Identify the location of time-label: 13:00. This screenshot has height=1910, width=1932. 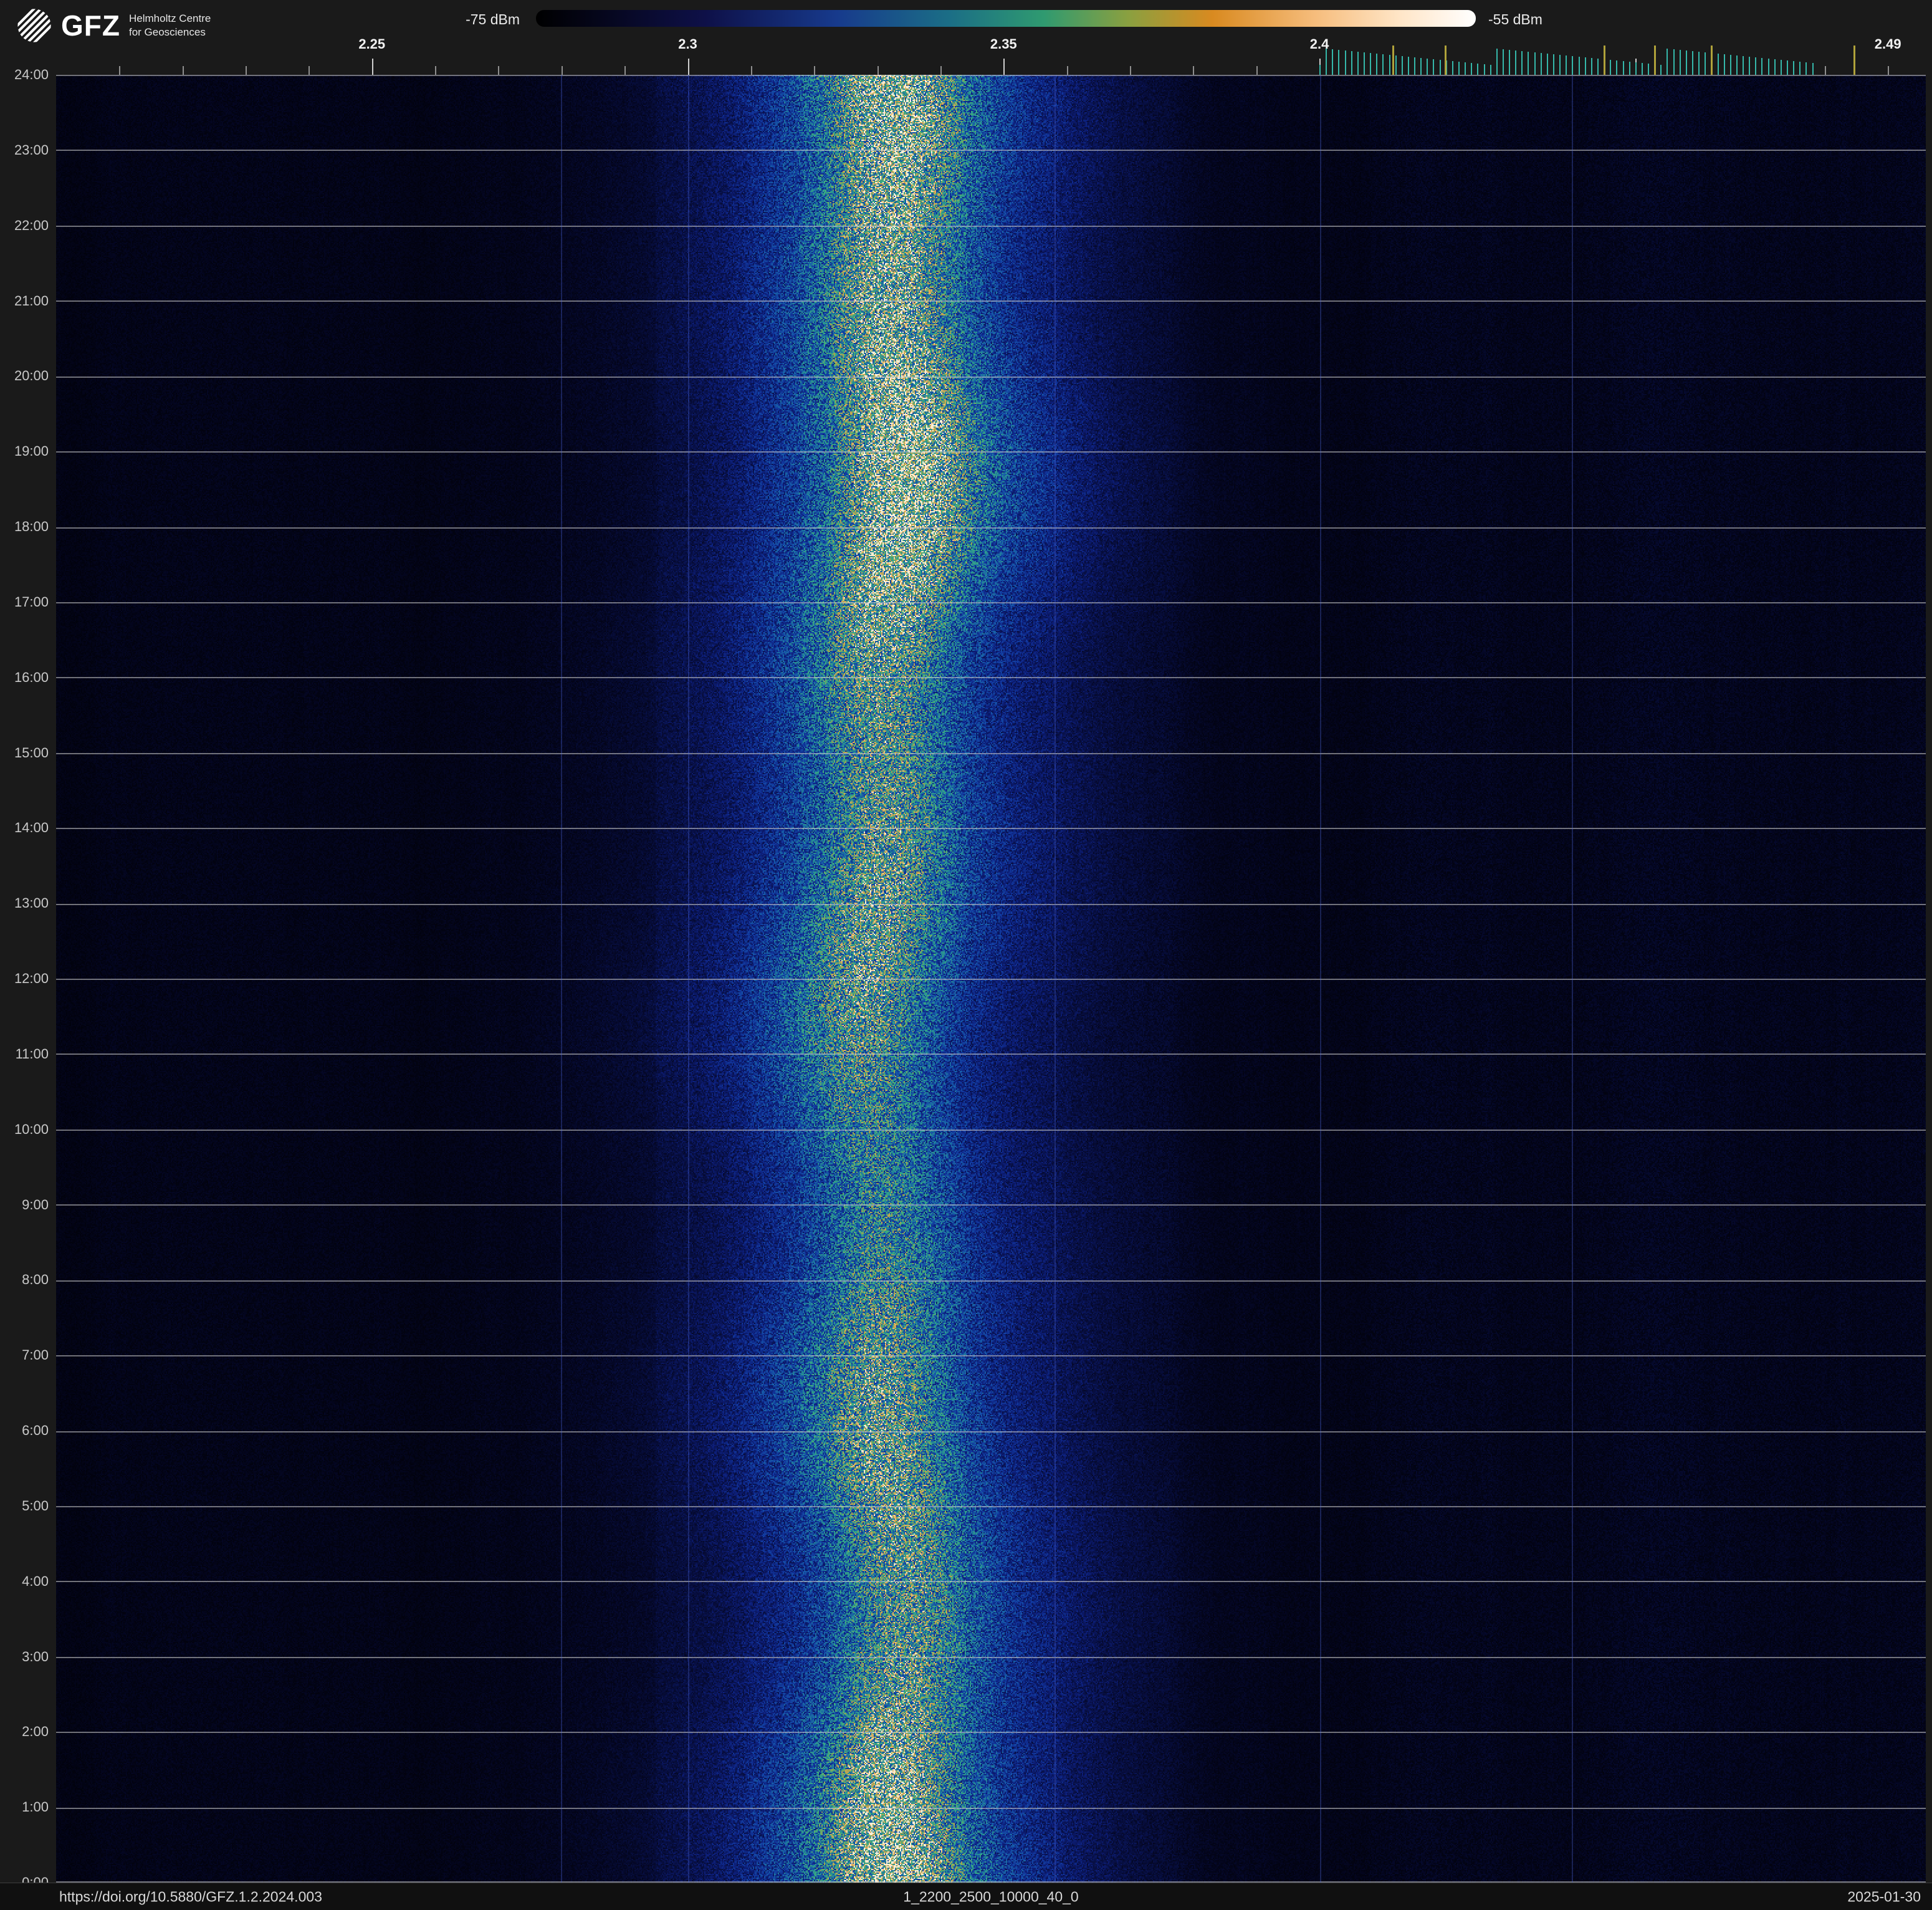
(31, 903).